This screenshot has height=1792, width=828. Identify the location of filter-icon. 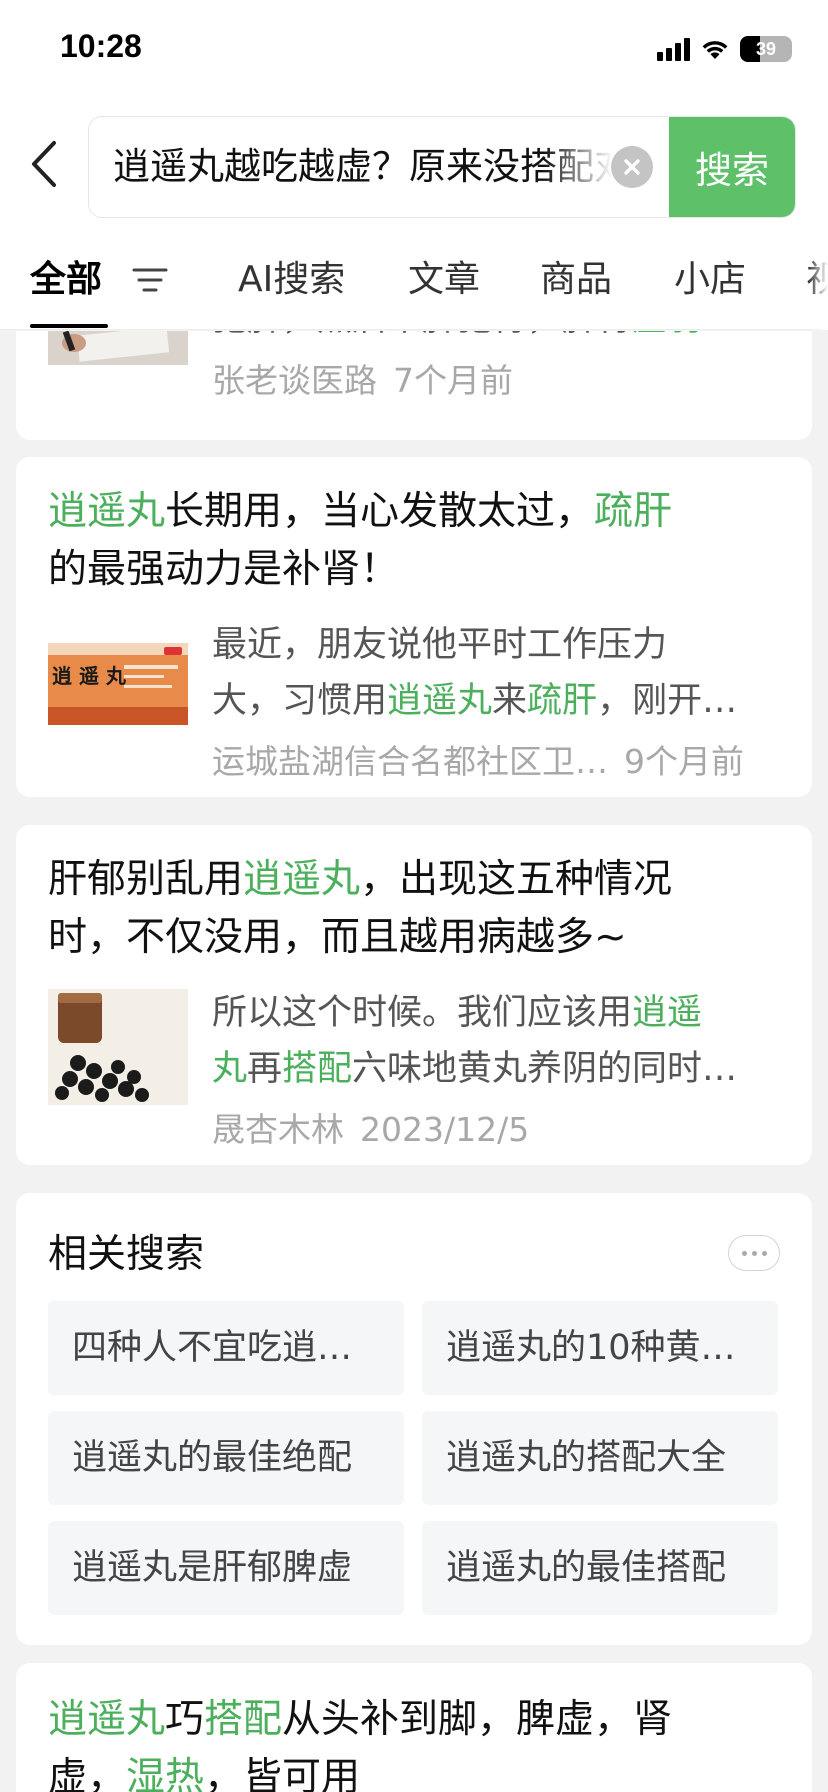
(150, 280).